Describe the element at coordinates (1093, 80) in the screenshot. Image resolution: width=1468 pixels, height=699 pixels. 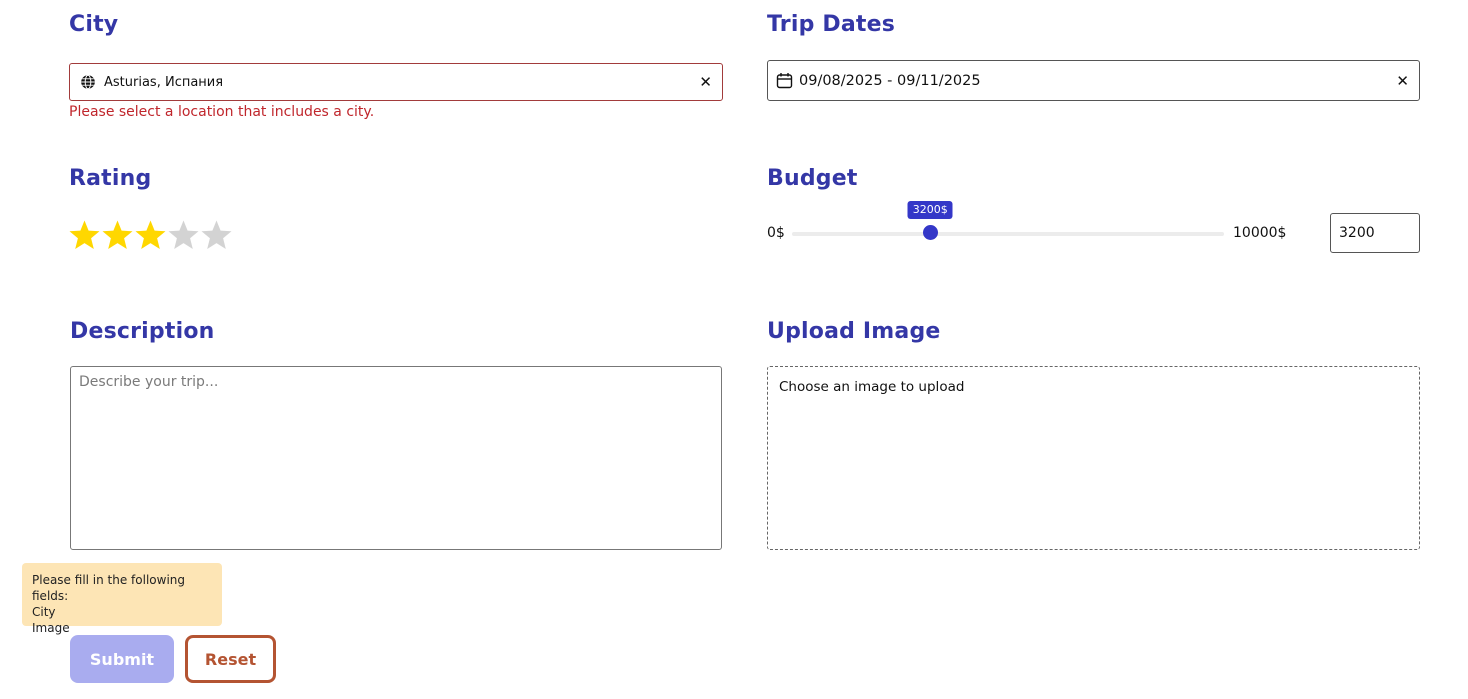
I see `trip-dates-input: 09/08/2025 - 09/11/2025 ✕` at that location.